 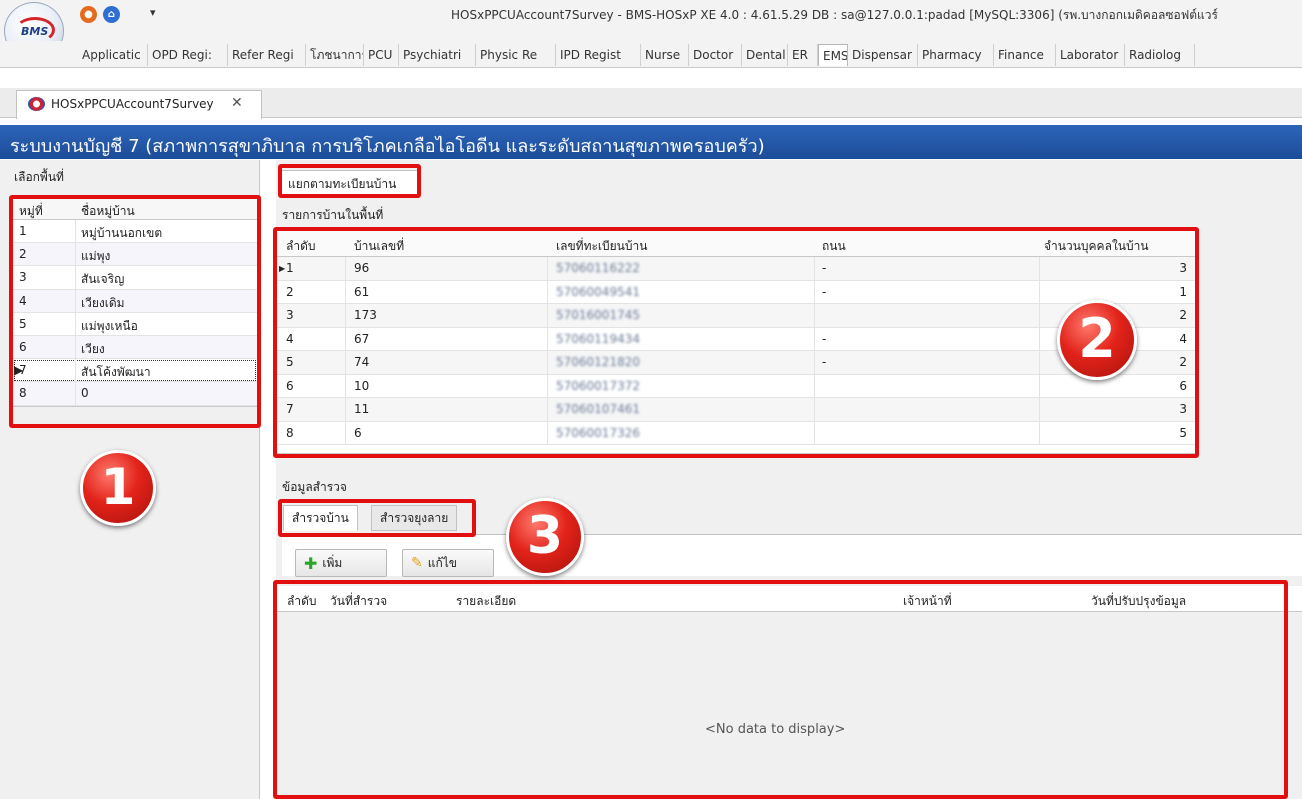 What do you see at coordinates (31, 211) in the screenshot?
I see `column-header-village-no: หมู่ที่` at bounding box center [31, 211].